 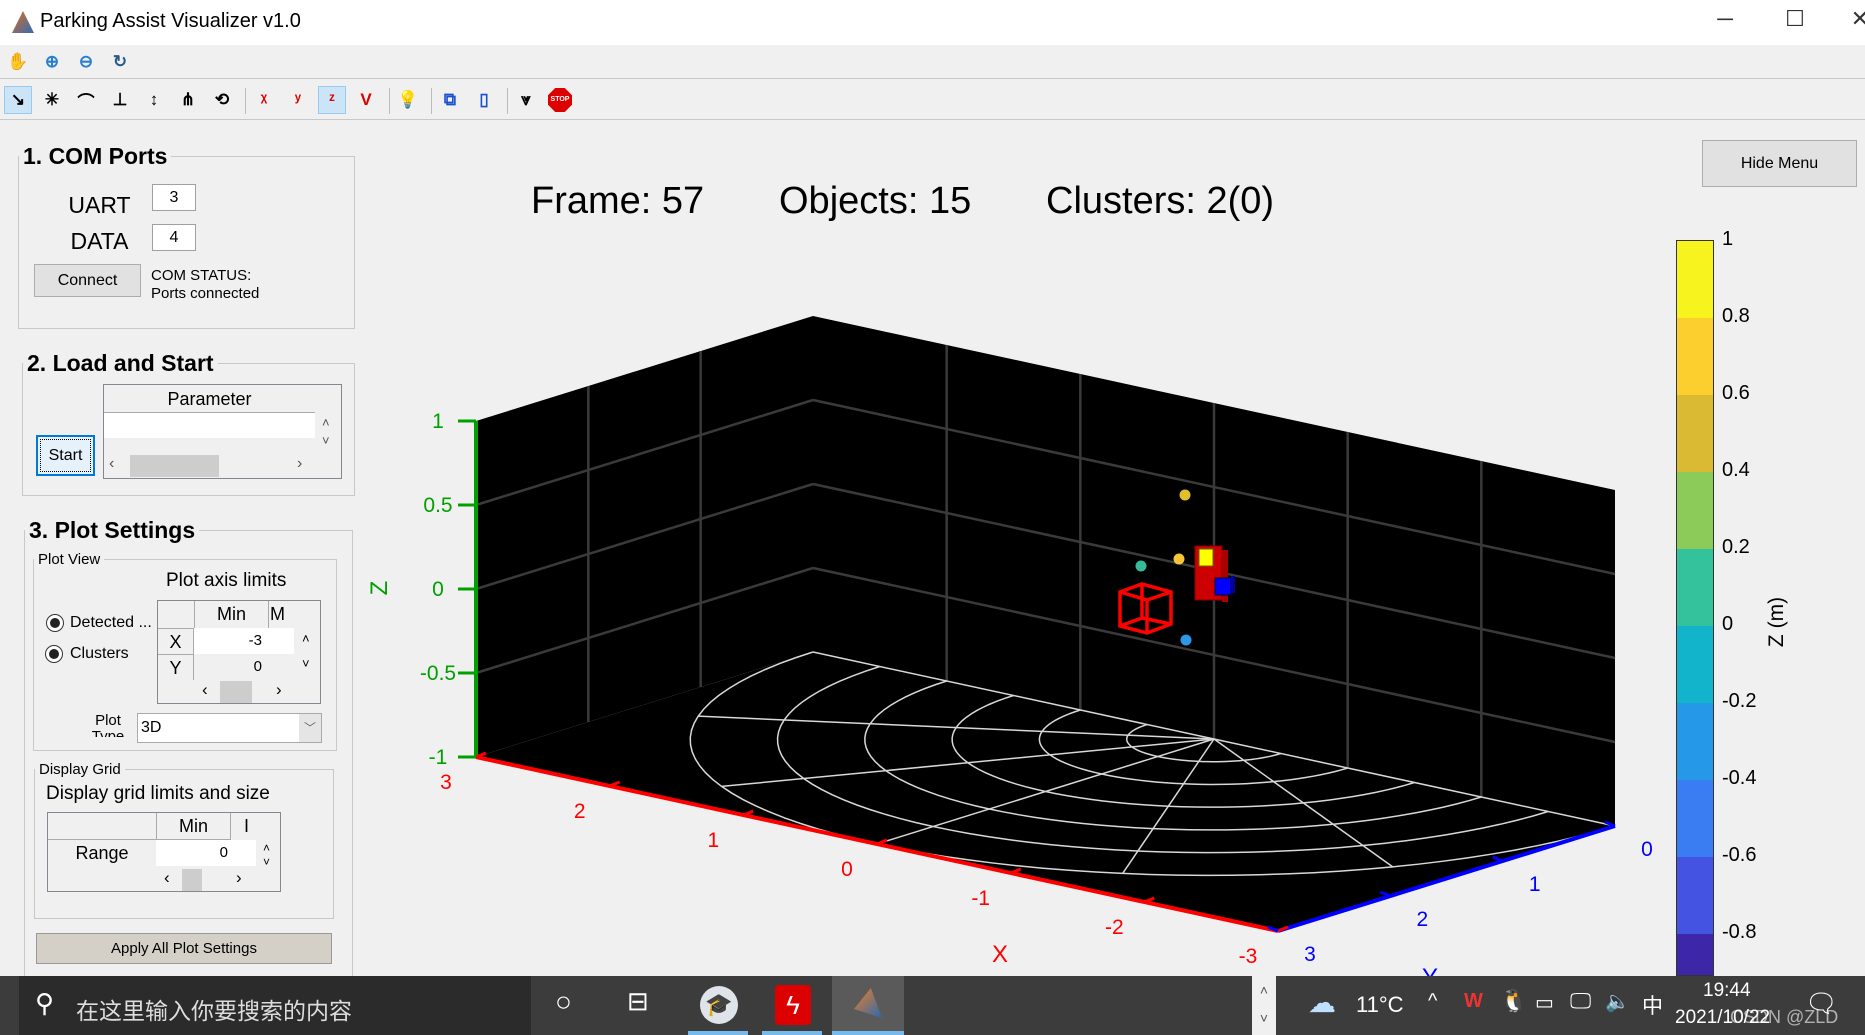 I want to click on cortana-icon: ○, so click(x=563, y=1002).